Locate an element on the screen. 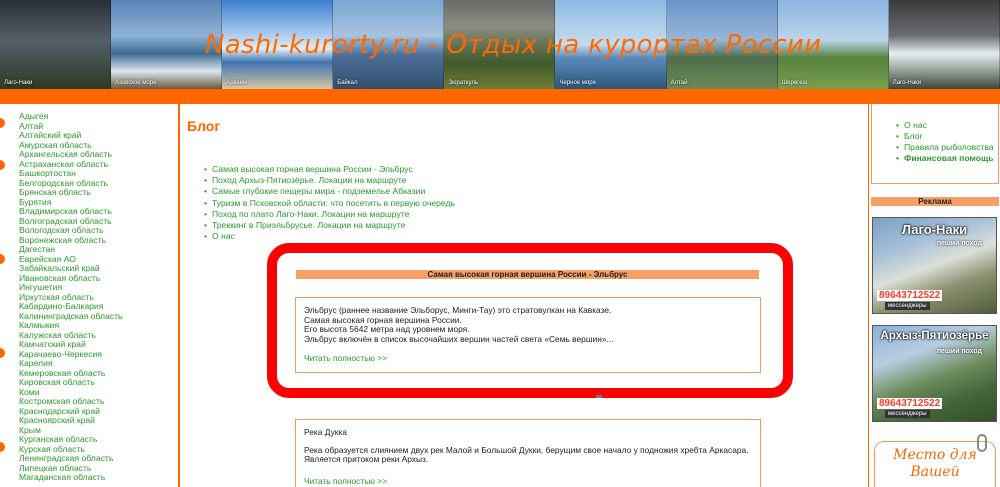 This screenshot has height=487, width=1000. menu-item-blog: Блог is located at coordinates (945, 136).